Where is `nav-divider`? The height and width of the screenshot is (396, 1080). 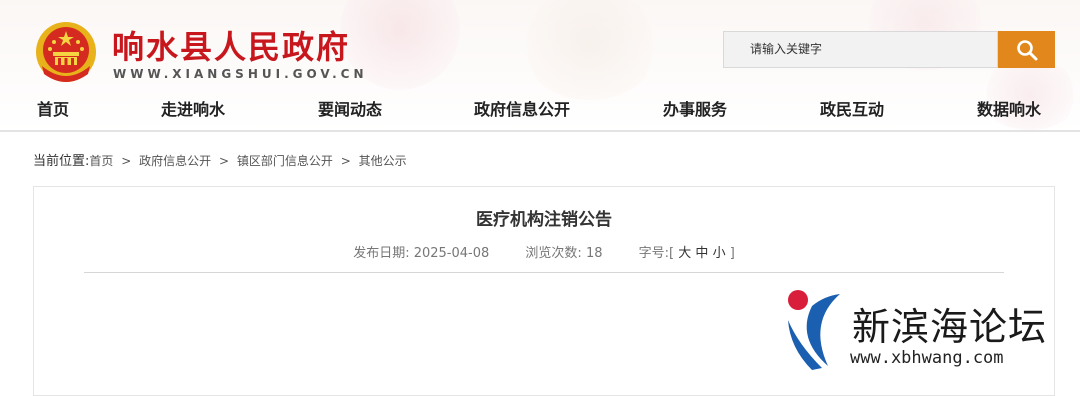 nav-divider is located at coordinates (540, 131).